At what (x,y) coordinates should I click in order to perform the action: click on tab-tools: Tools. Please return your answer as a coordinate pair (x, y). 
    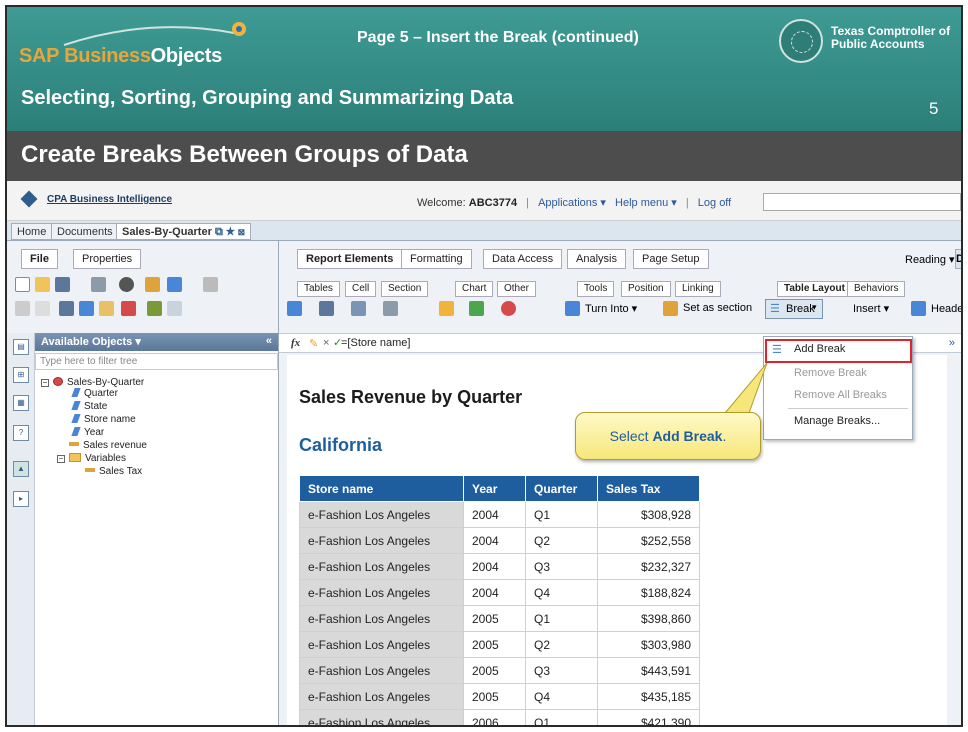
    Looking at the image, I should click on (596, 289).